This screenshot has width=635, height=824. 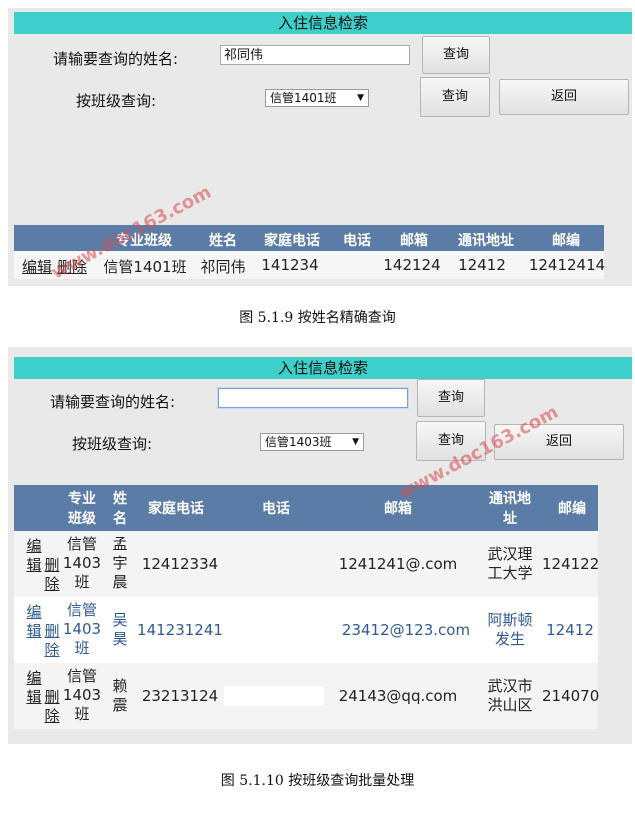 I want to click on cell-home-phone: 141234, so click(x=290, y=265).